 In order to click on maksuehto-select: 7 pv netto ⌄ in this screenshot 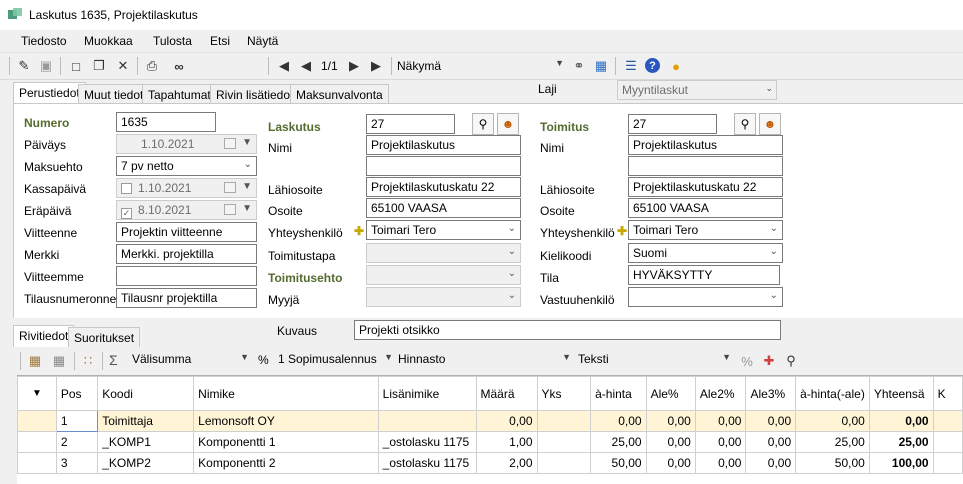, I will do `click(186, 166)`.